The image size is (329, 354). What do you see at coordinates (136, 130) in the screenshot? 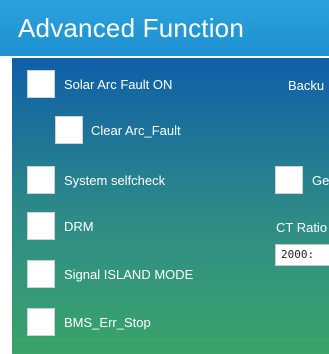
I see `clear-arc-fault-label: Clear Arc_Fault` at bounding box center [136, 130].